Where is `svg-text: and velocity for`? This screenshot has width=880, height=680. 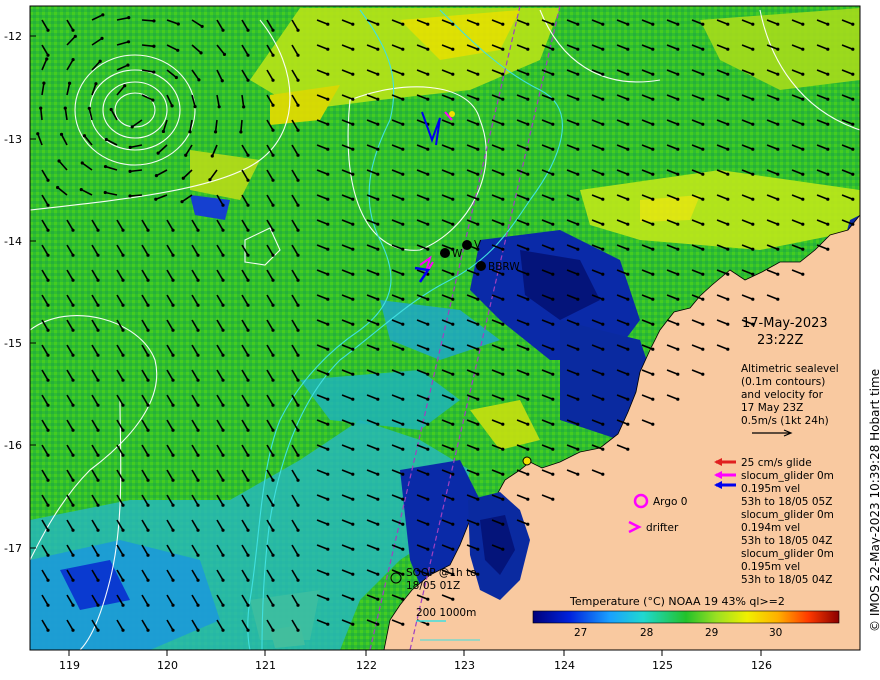
svg-text: and velocity for is located at coordinates (782, 395).